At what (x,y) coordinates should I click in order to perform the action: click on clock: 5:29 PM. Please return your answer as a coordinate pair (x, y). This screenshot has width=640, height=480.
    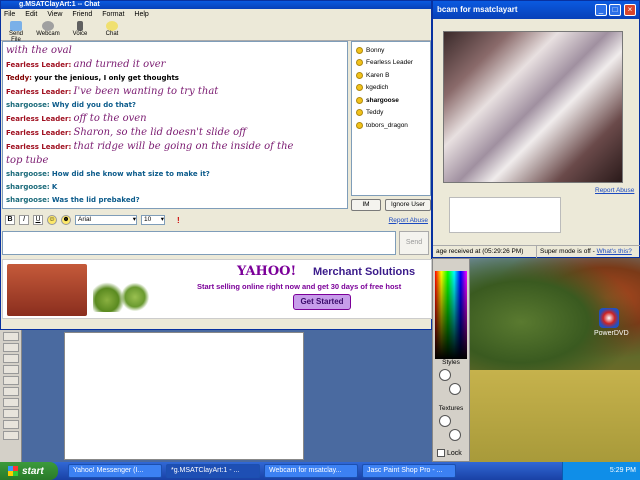
    Looking at the image, I should click on (622, 470).